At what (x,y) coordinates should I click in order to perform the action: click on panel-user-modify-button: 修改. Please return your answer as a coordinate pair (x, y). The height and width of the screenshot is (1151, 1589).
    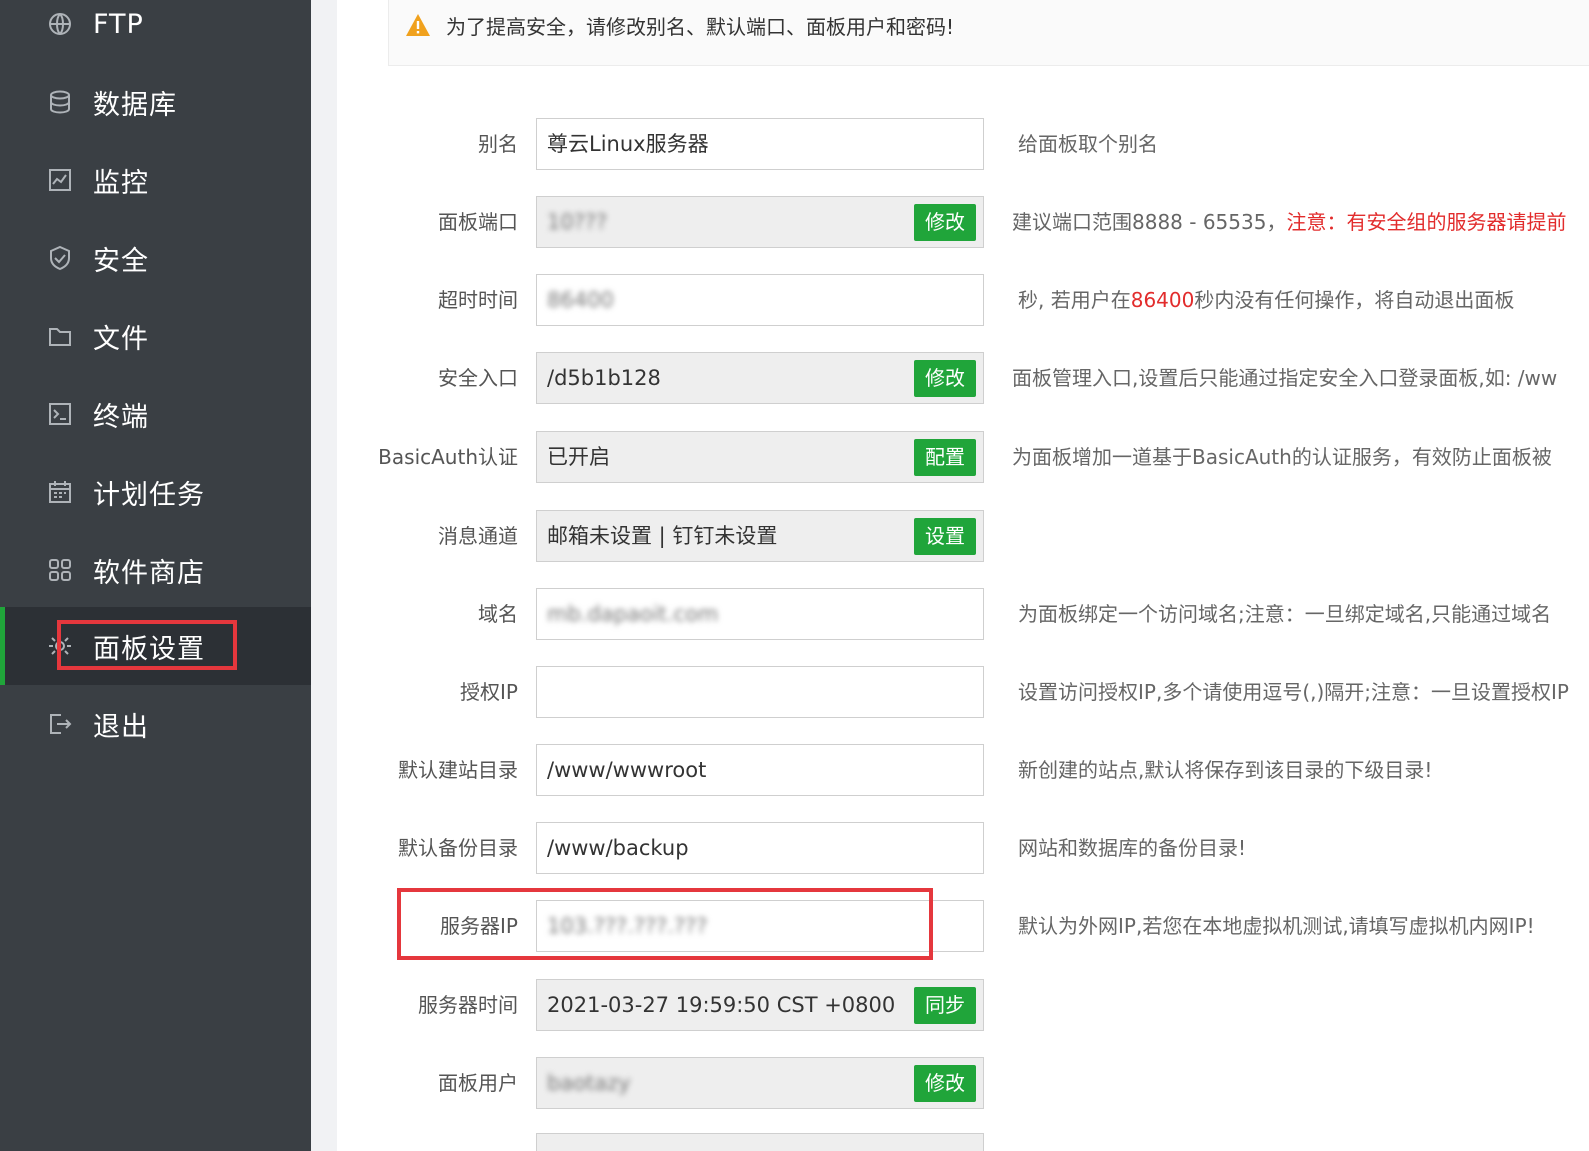
    Looking at the image, I should click on (945, 1083).